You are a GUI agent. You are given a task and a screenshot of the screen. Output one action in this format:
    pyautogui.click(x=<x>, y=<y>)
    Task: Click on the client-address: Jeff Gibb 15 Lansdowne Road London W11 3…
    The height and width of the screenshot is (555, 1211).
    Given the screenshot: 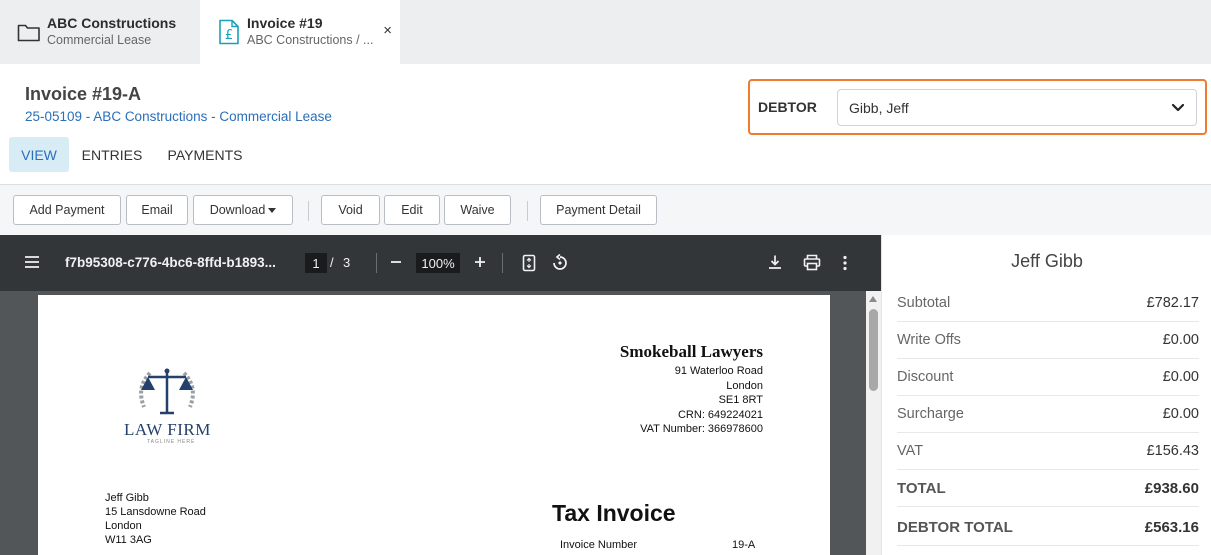 What is the action you would take?
    pyautogui.click(x=155, y=519)
    